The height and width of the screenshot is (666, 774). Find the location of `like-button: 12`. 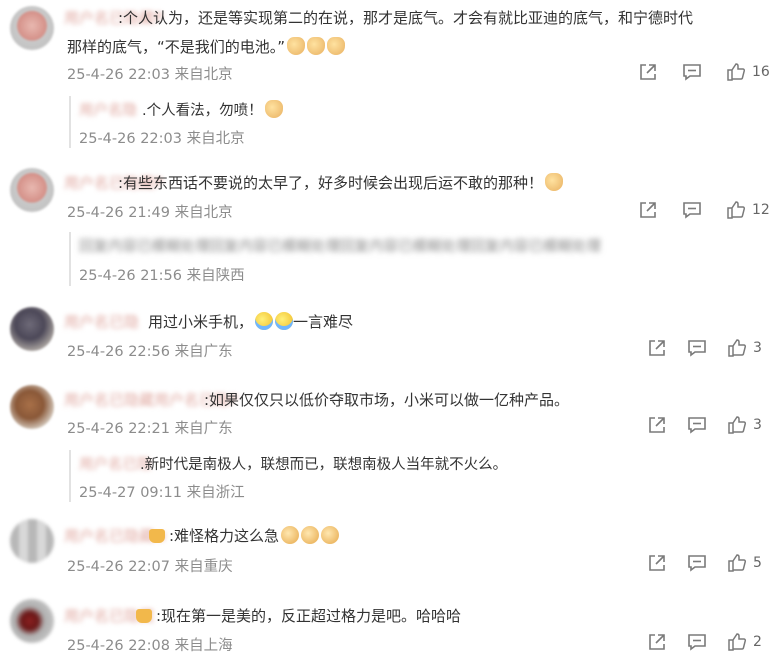

like-button: 12 is located at coordinates (748, 210).